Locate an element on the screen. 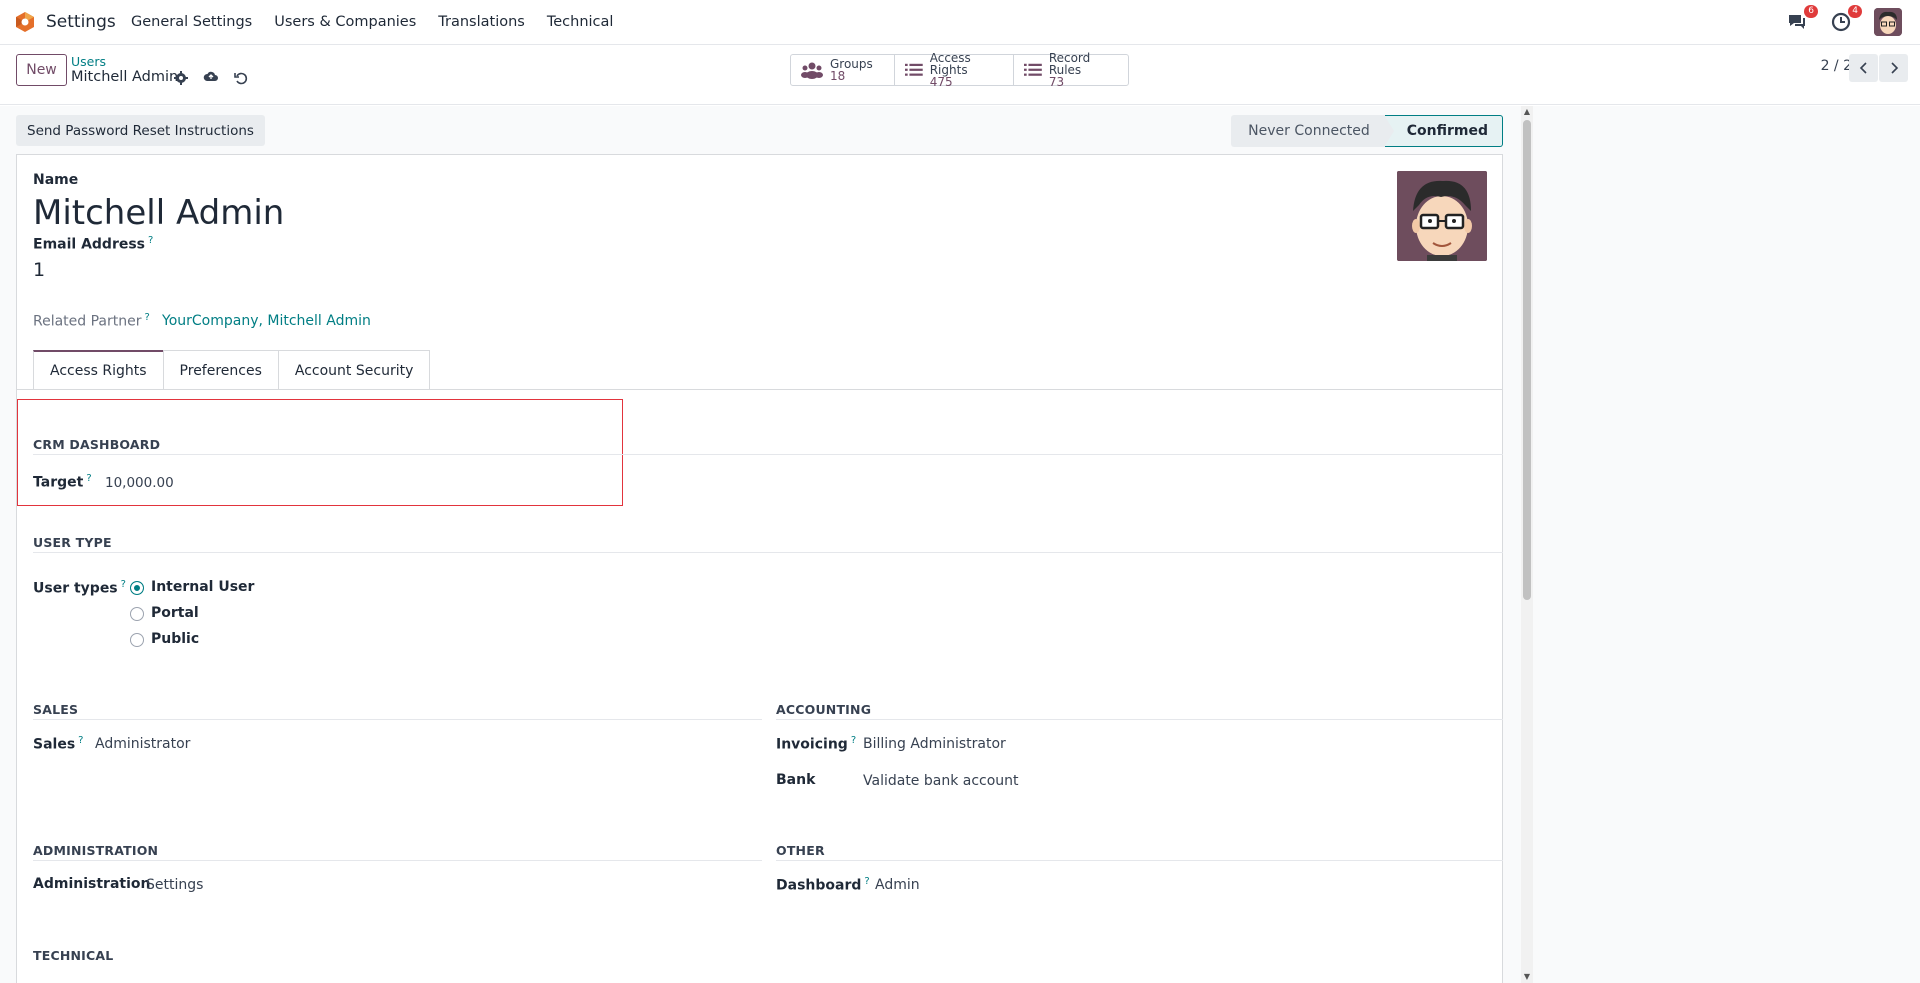  new-button: New is located at coordinates (41, 70).